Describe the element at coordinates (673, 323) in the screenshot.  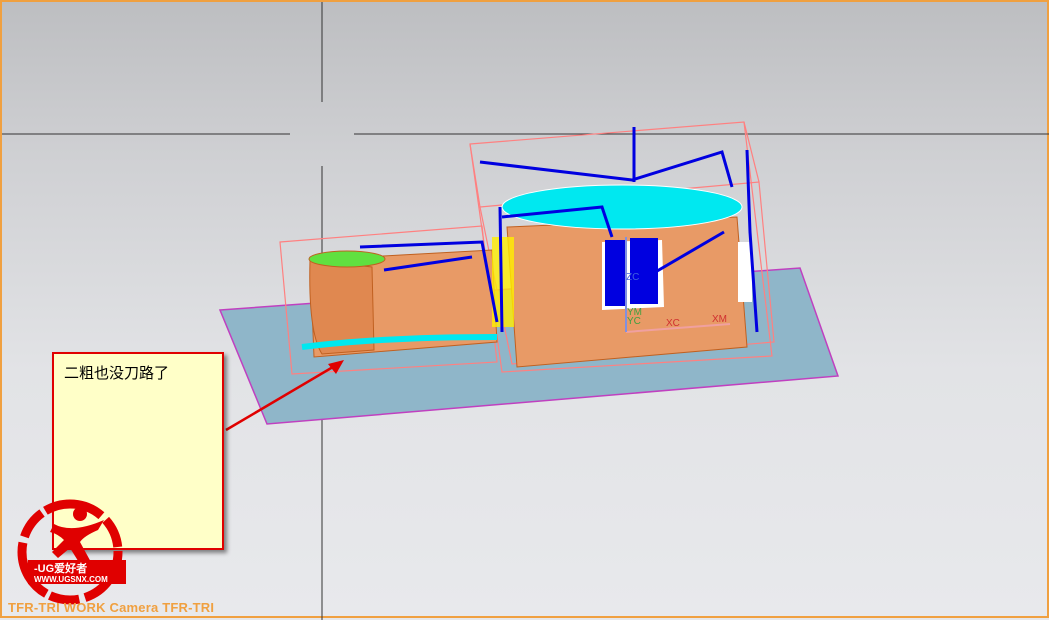
I see `xc-axis-label: XC` at that location.